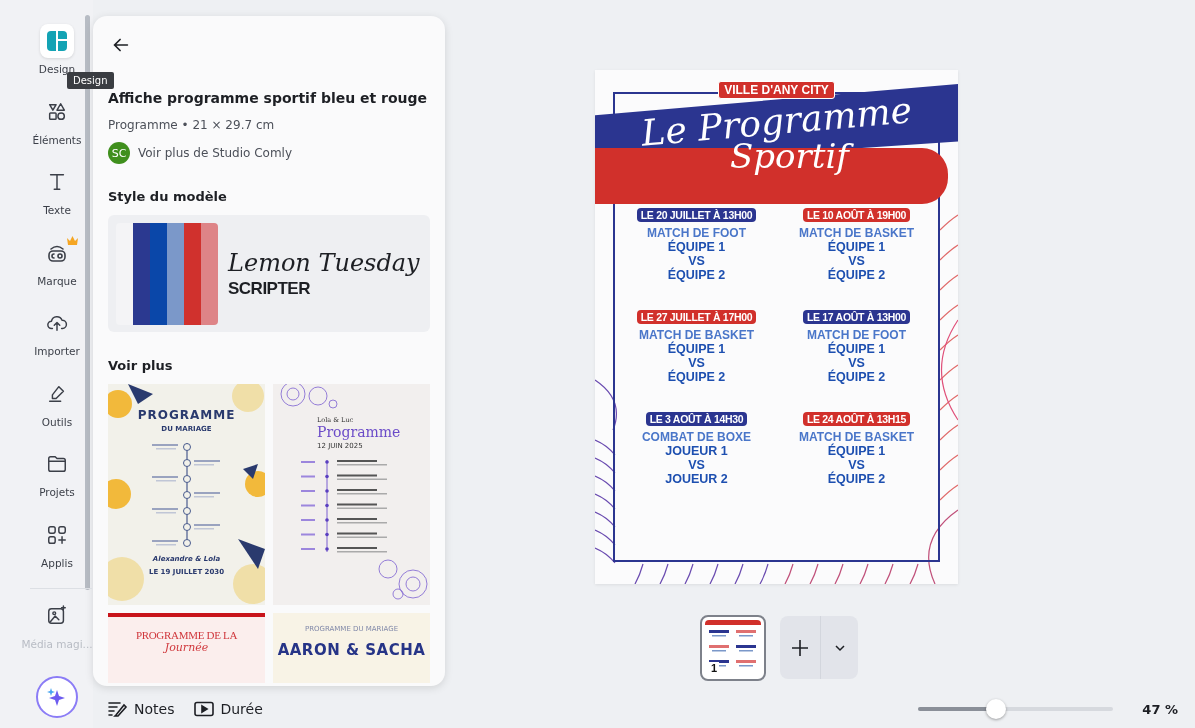  What do you see at coordinates (186, 635) in the screenshot?
I see `template-title: PROGRAMME DE LA` at bounding box center [186, 635].